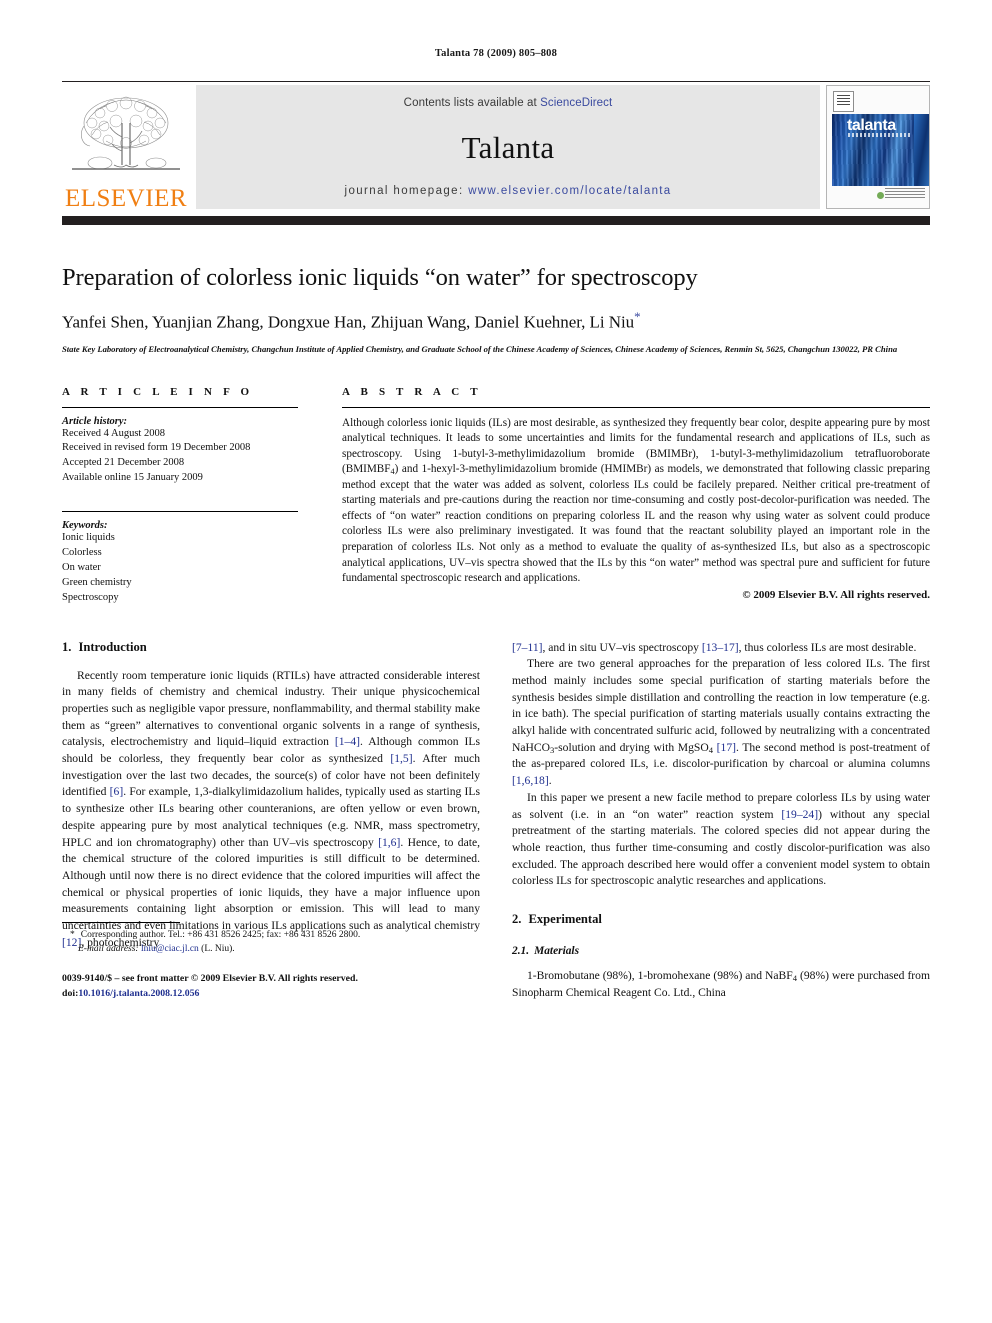 Image resolution: width=992 pixels, height=1323 pixels. What do you see at coordinates (180, 407) in the screenshot?
I see `article-info-rule` at bounding box center [180, 407].